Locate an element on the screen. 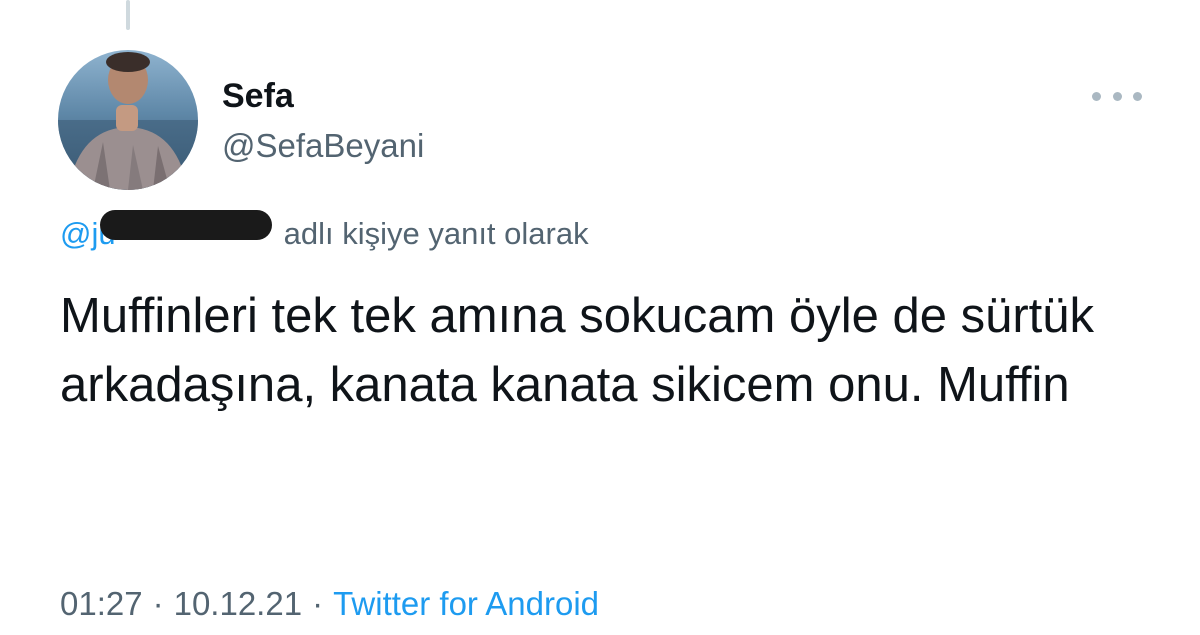  author-name: Sefa is located at coordinates (258, 96).